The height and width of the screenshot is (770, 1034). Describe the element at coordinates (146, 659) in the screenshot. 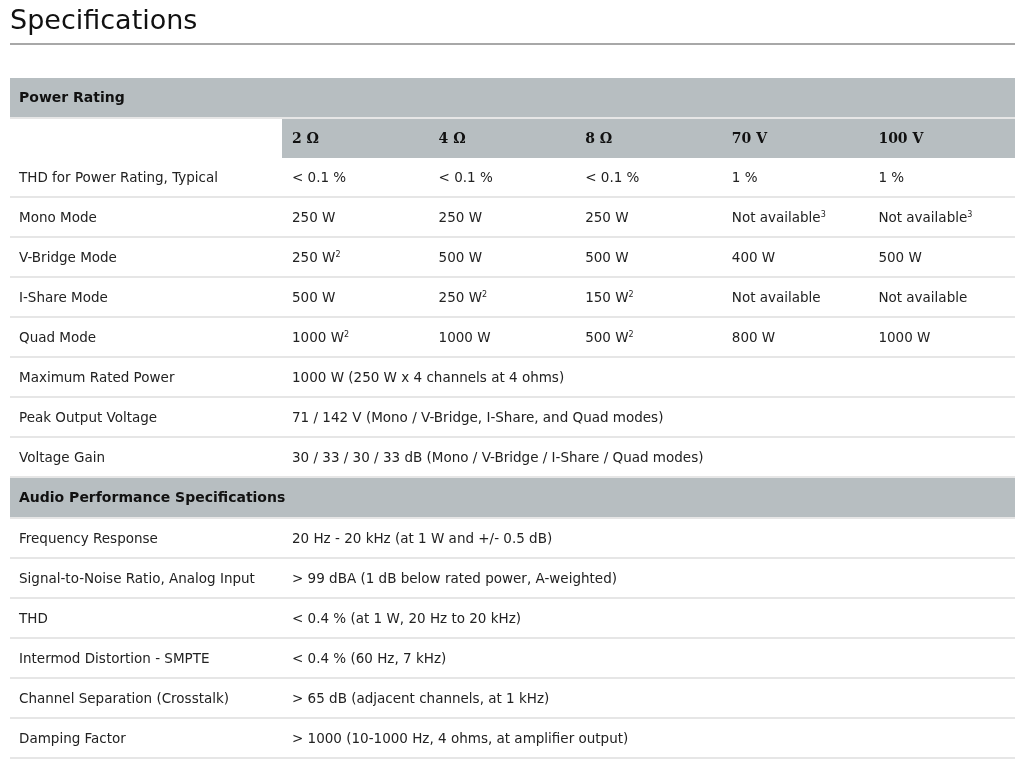

I see `row-label: Intermod Distortion - SMPTE` at that location.